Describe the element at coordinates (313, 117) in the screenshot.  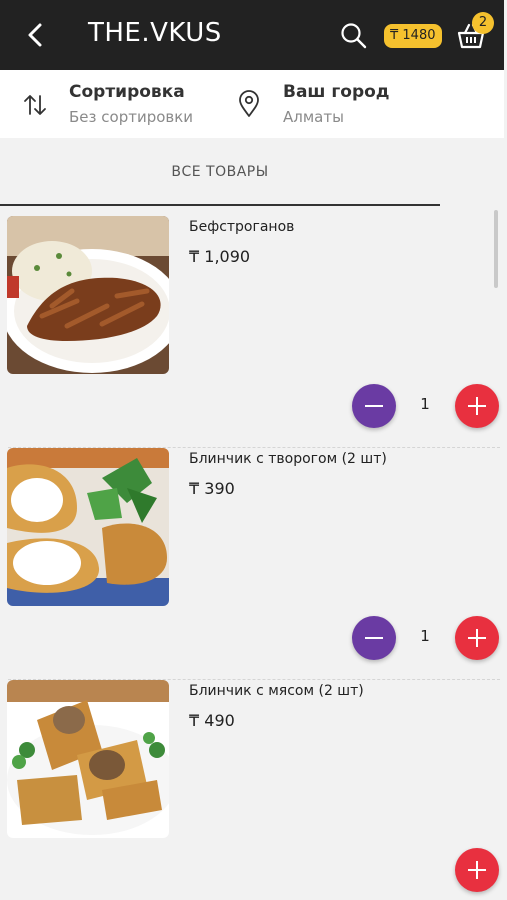
I see `city-value: Алматы` at that location.